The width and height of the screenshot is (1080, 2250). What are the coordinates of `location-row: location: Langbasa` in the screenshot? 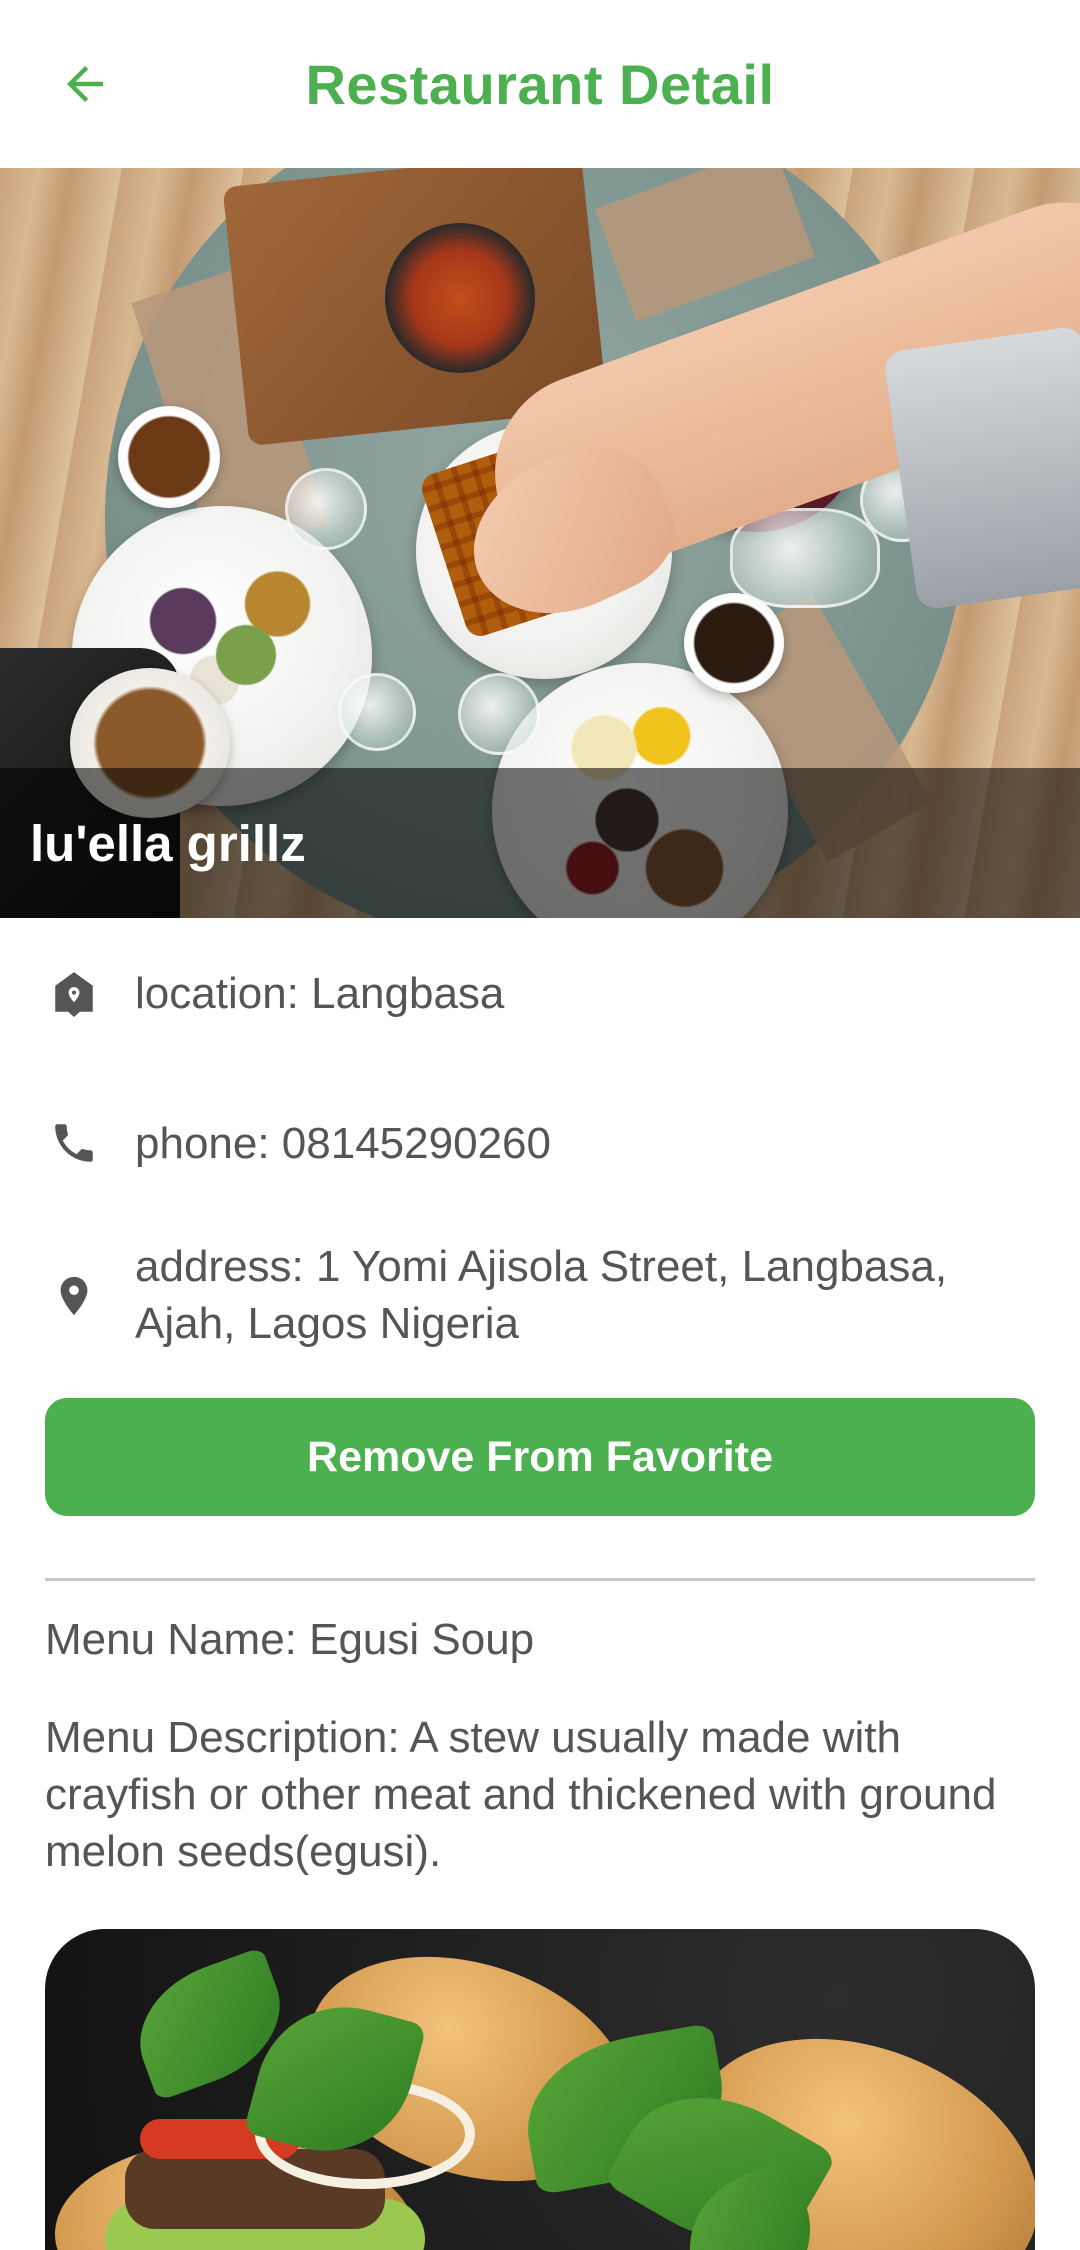 It's located at (540, 1000).